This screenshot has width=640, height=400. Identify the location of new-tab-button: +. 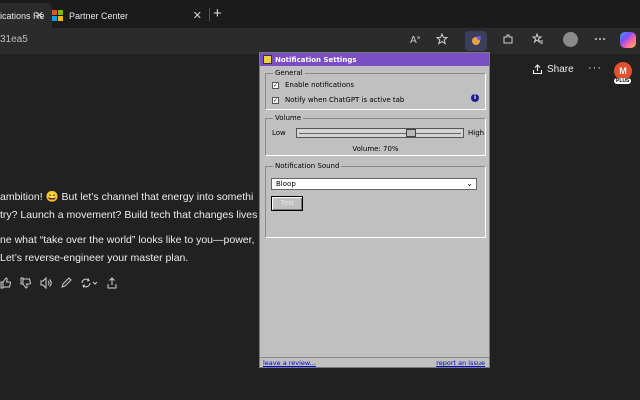
(217, 13).